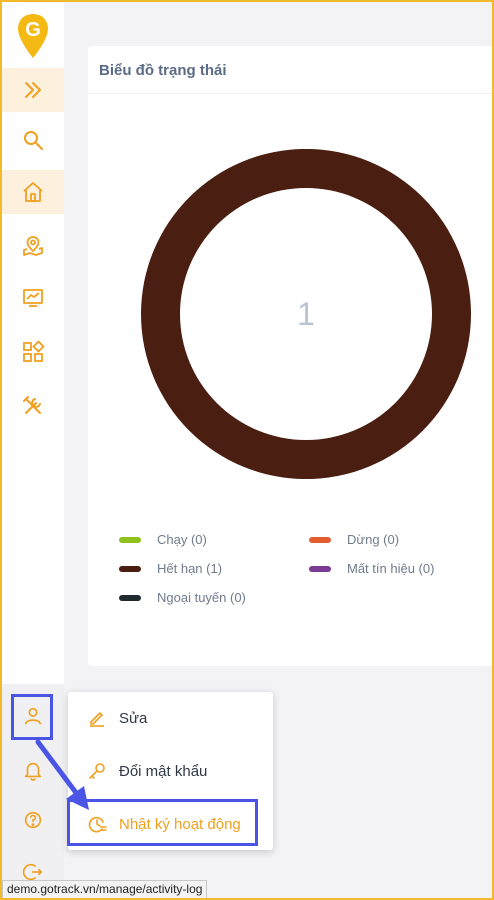 Image resolution: width=494 pixels, height=900 pixels. Describe the element at coordinates (163, 771) in the screenshot. I see `menu-item-label: Đổi mật khẩu` at that location.